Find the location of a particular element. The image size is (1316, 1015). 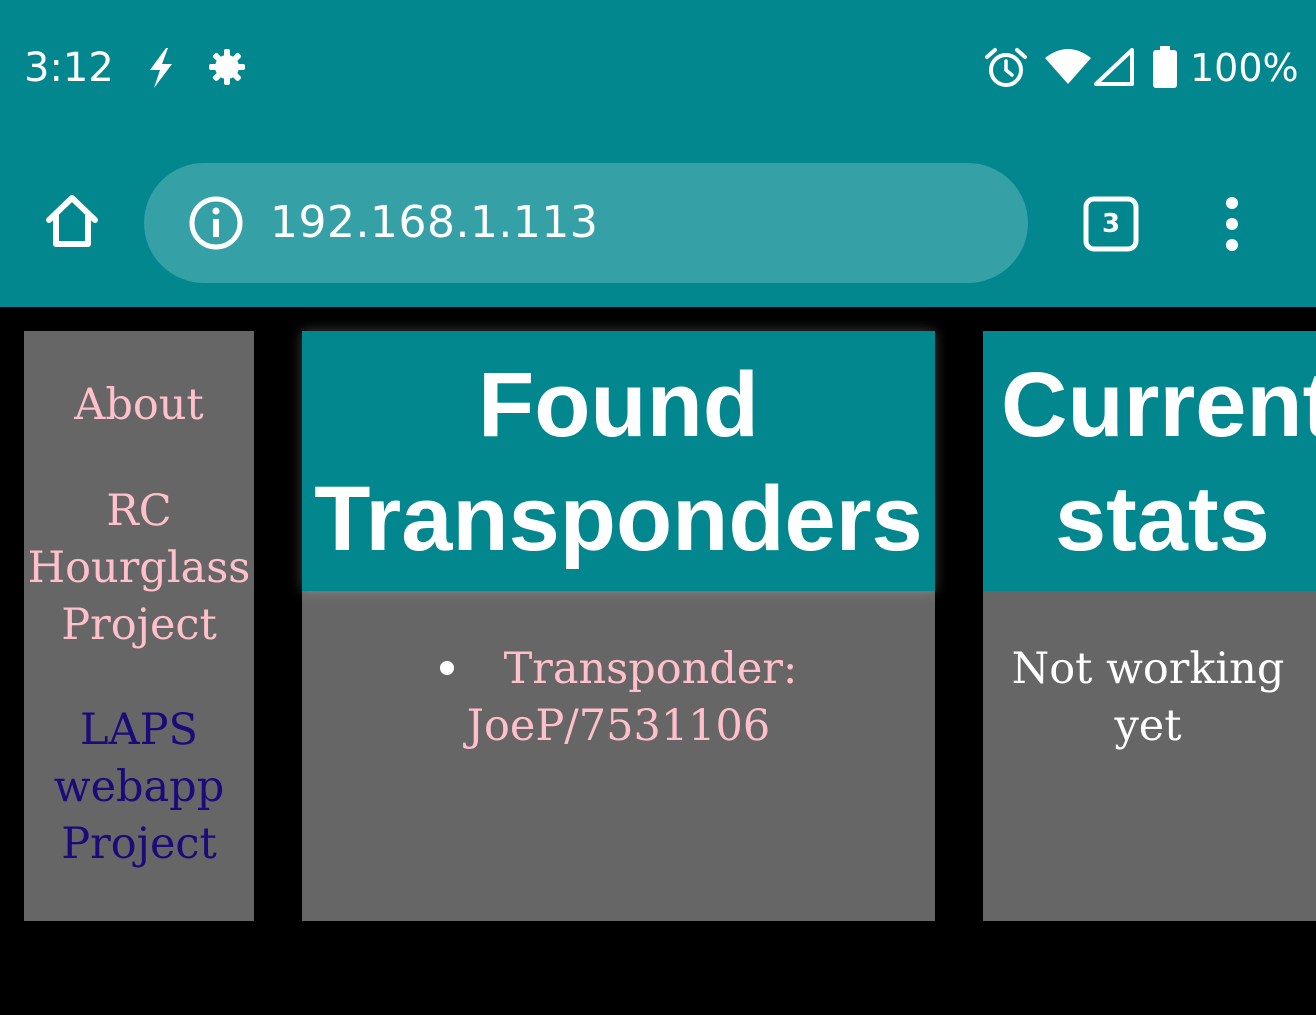

transponder-list: Transponder: JoeP/7531106 is located at coordinates (618, 698).